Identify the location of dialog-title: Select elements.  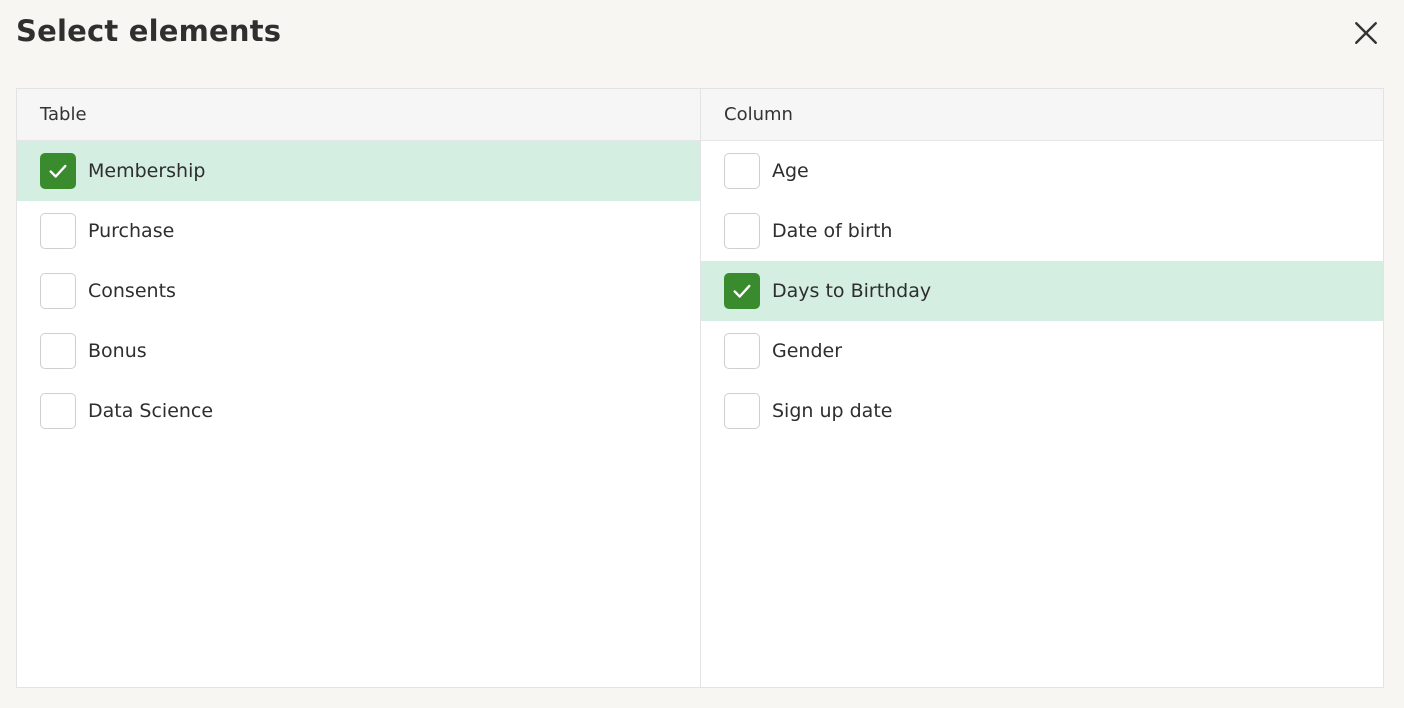
(149, 31).